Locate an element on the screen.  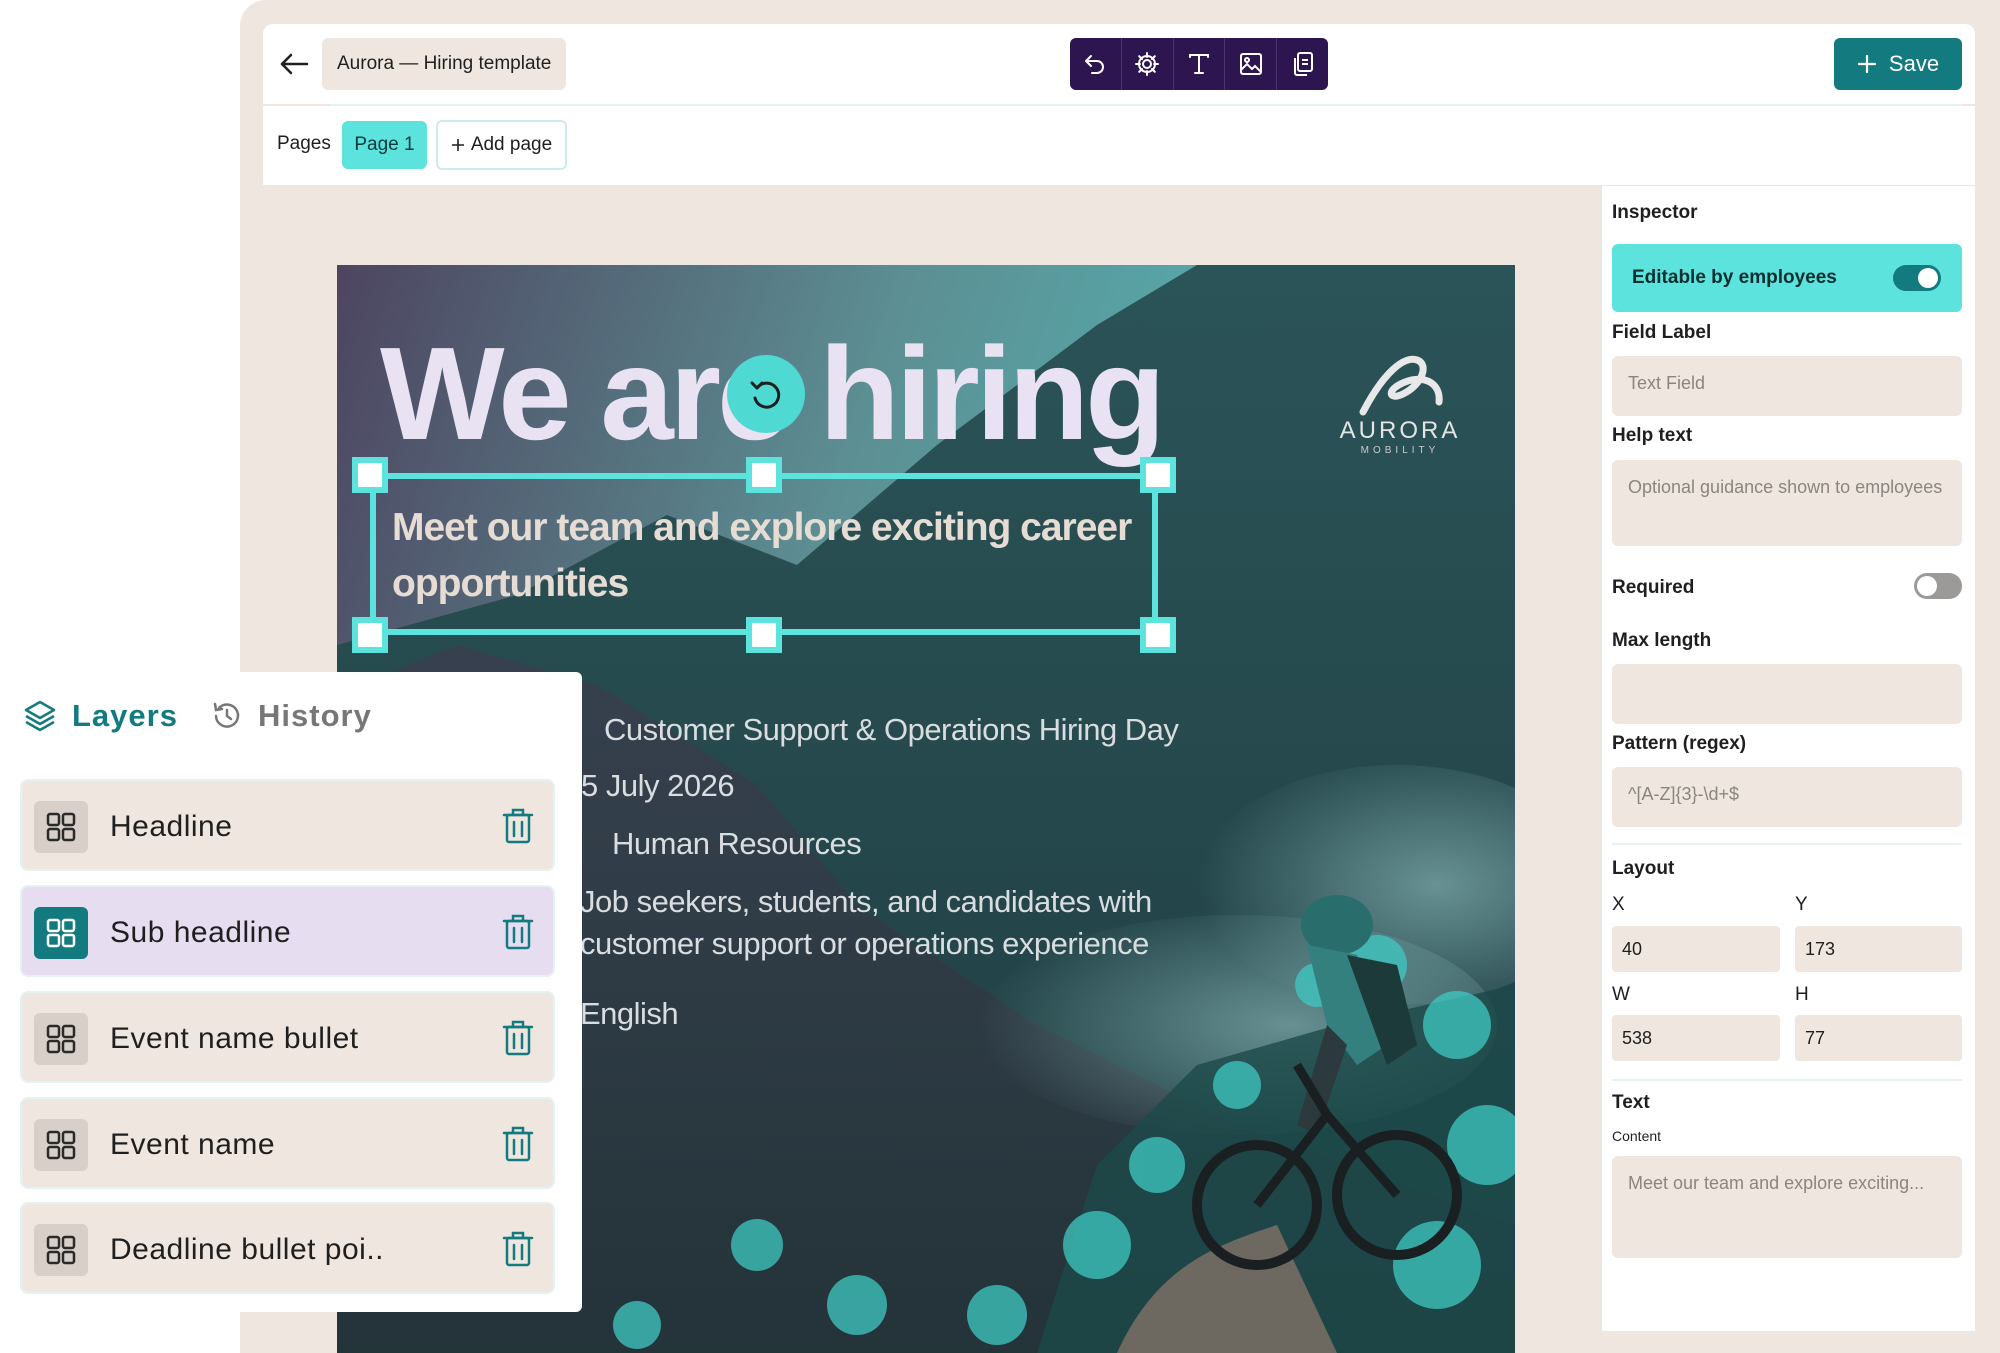
add-page-button: Add page is located at coordinates (501, 145).